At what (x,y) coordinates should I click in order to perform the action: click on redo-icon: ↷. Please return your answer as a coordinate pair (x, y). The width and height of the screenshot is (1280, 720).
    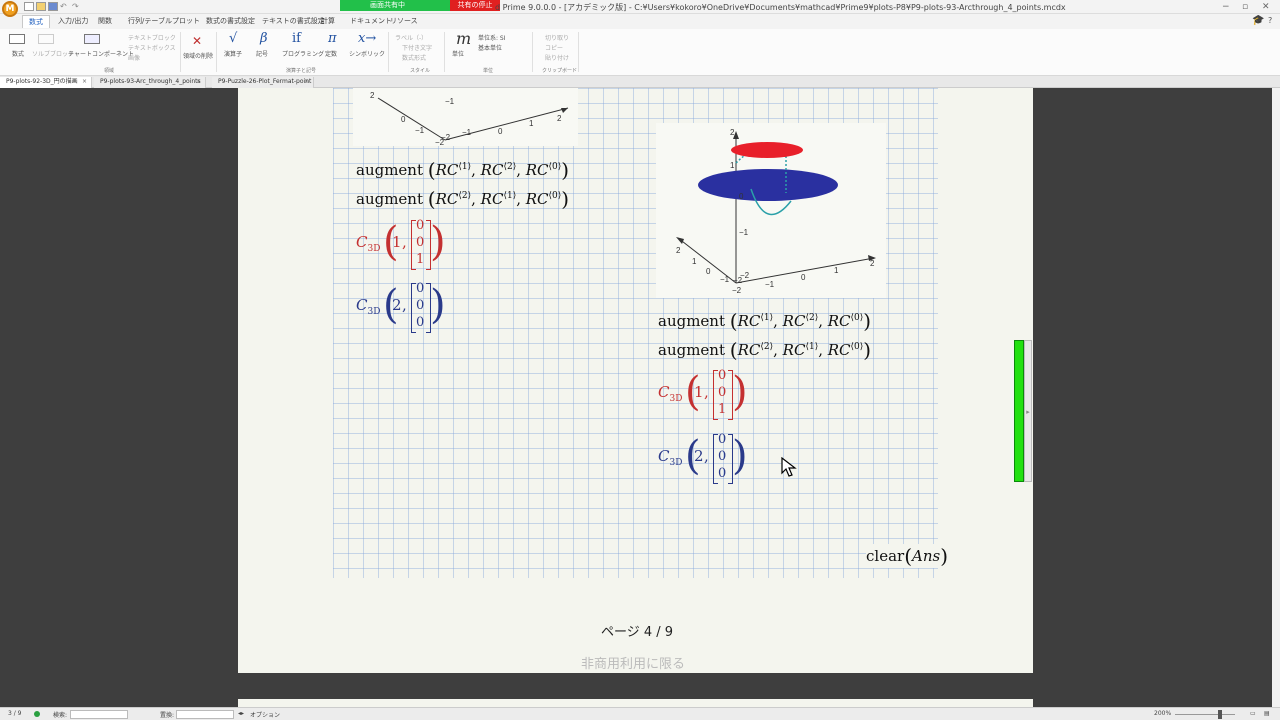
    Looking at the image, I should click on (77, 6).